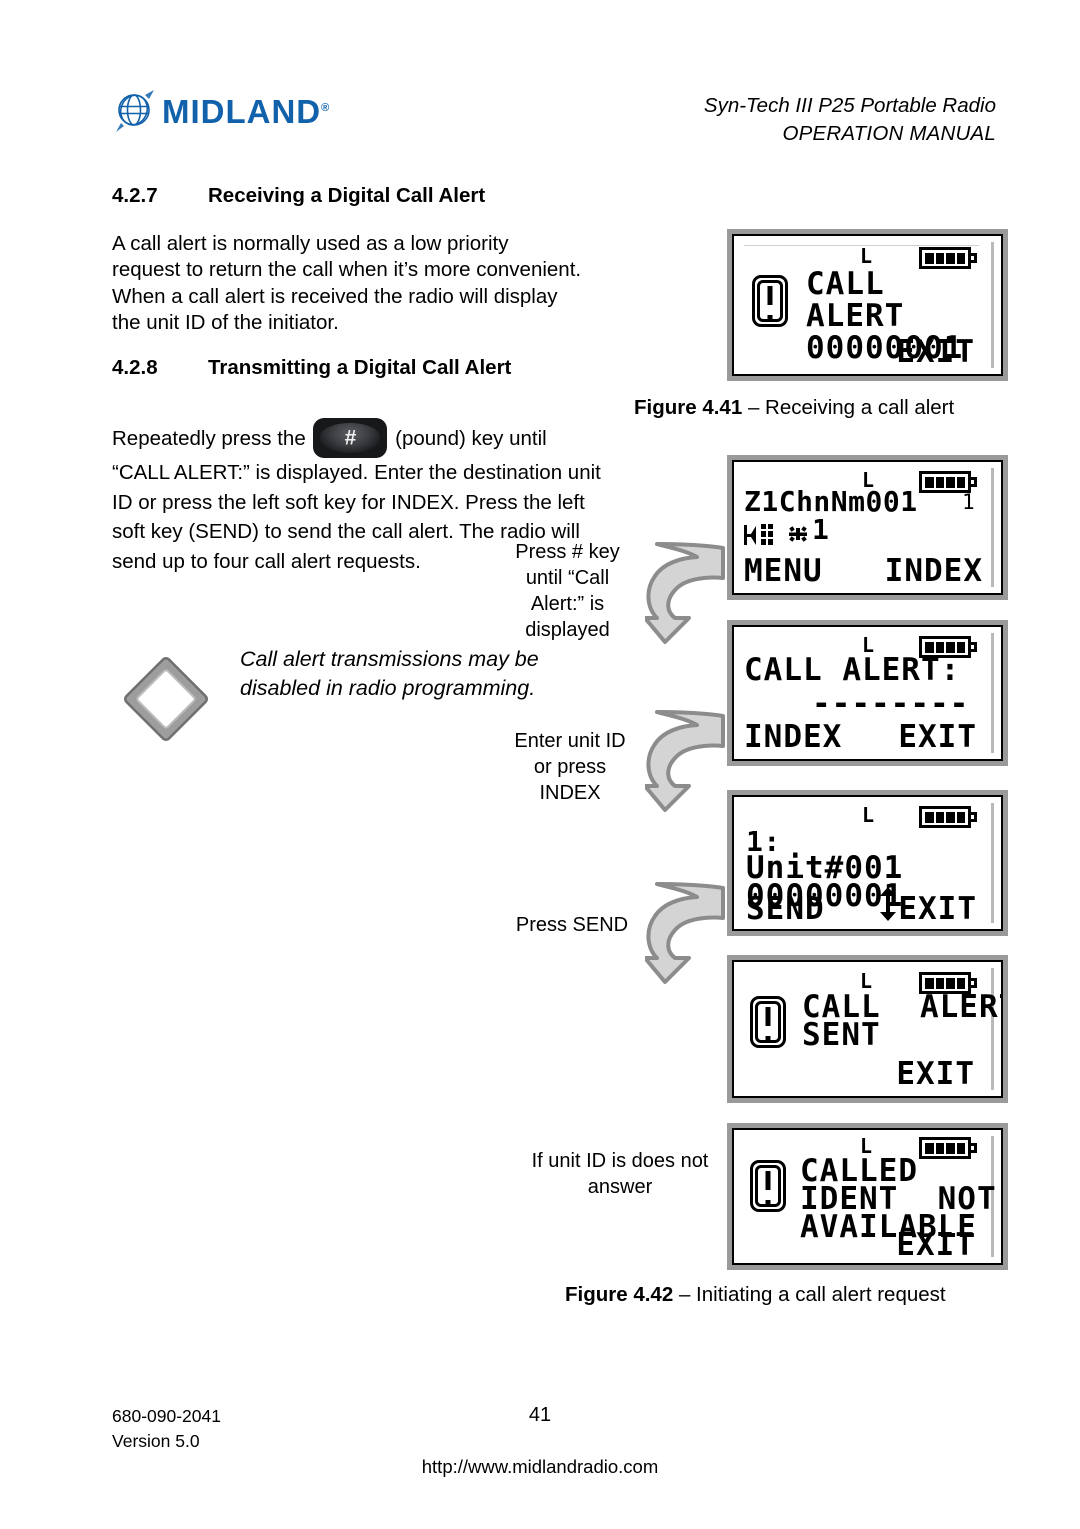 This screenshot has height=1529, width=1080. Describe the element at coordinates (620, 1174) in the screenshot. I see `flow-label-step-4: If unit ID is does not answer` at that location.